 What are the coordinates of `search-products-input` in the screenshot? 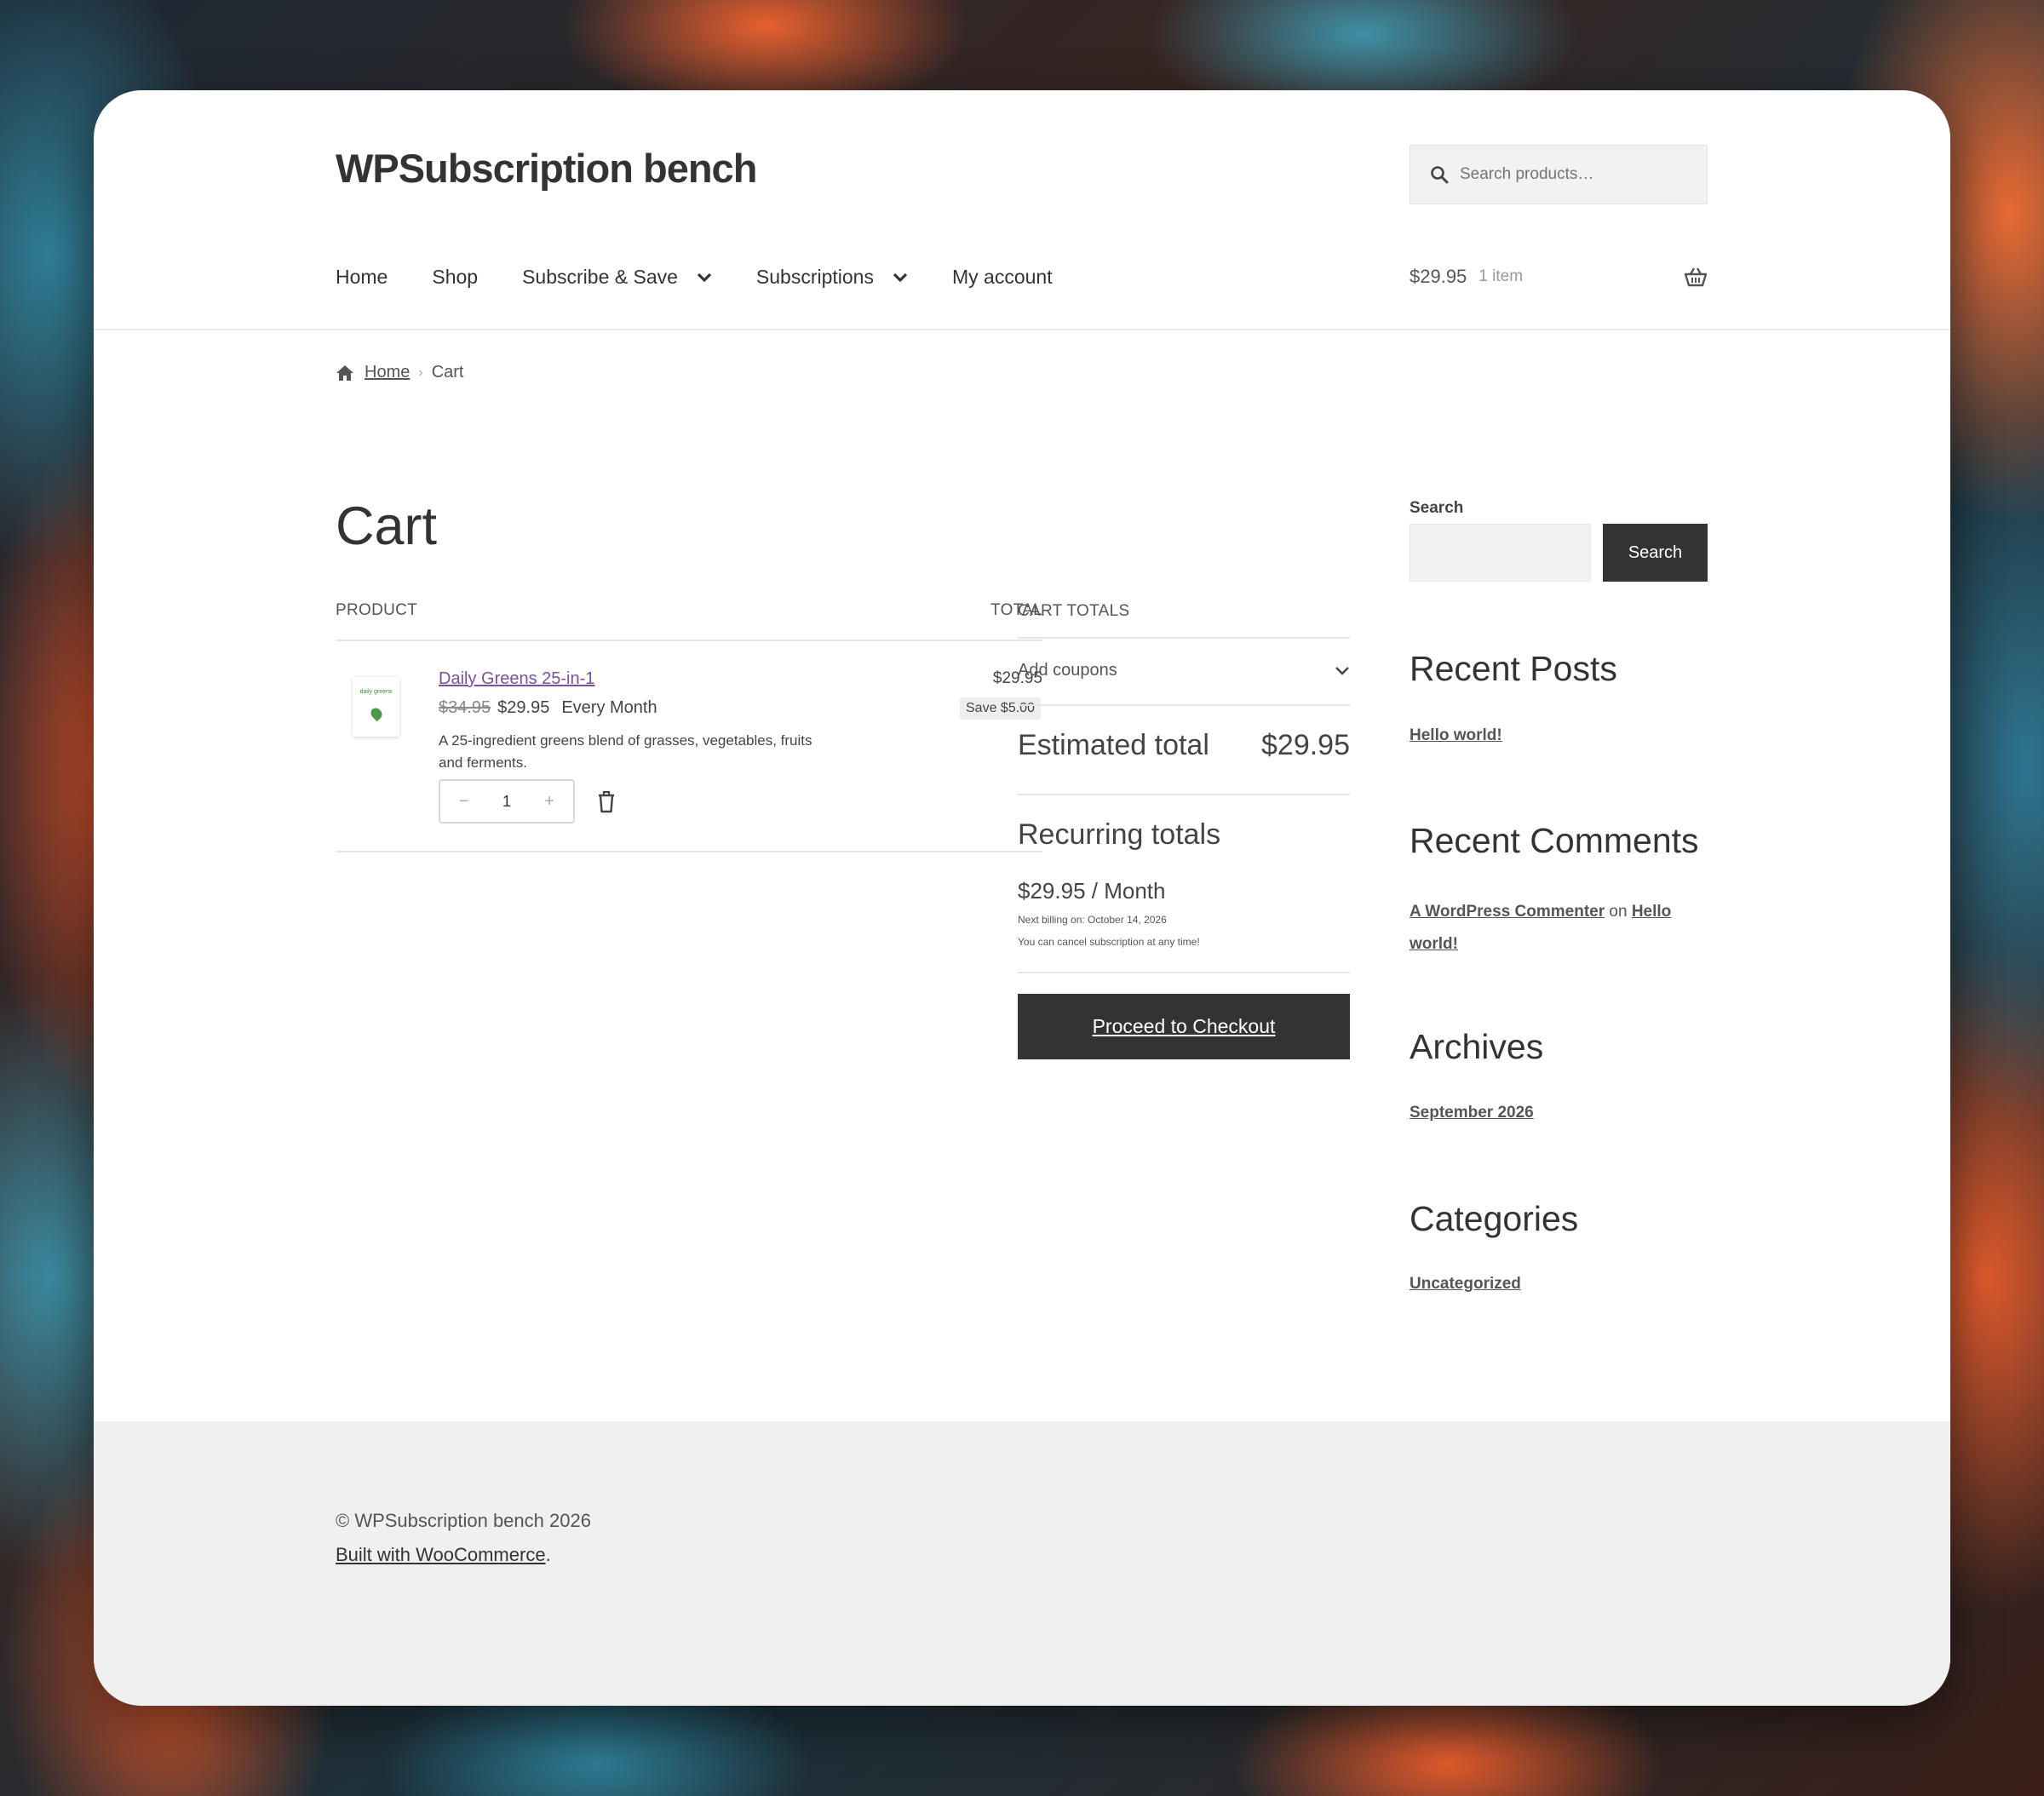 It's located at (1579, 174).